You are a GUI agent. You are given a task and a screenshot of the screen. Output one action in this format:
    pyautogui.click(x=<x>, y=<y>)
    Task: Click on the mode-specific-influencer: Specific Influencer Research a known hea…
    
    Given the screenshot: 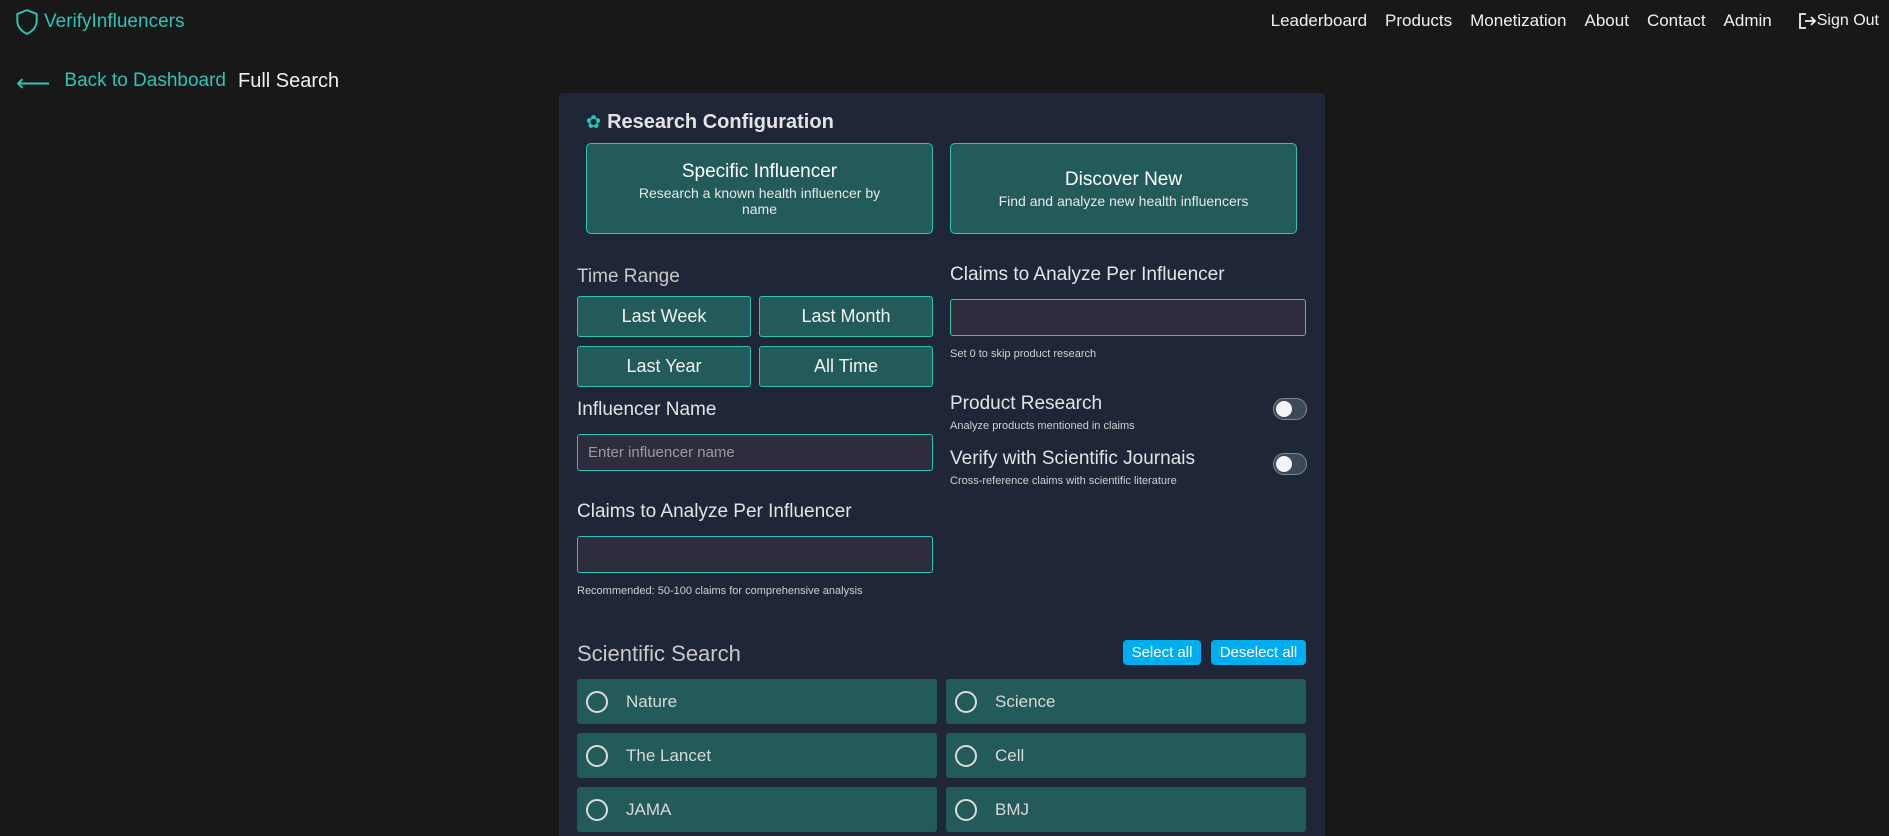 What is the action you would take?
    pyautogui.click(x=759, y=188)
    